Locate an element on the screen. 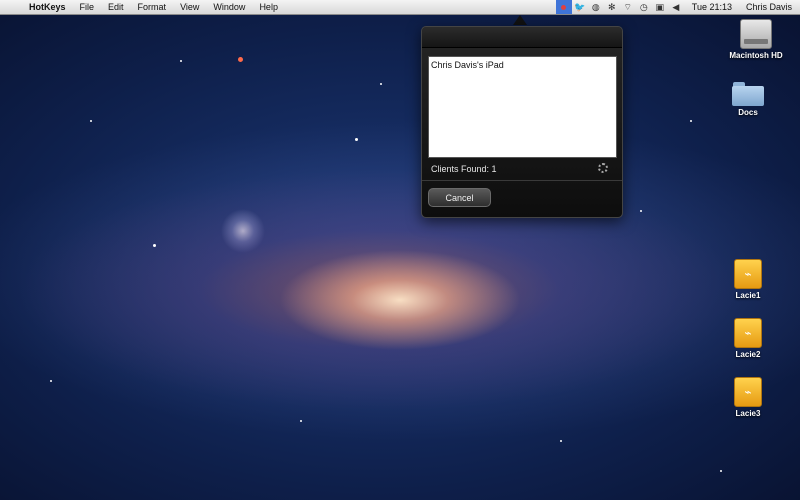  clients-found-status: Clients Found: 1 is located at coordinates (464, 169).